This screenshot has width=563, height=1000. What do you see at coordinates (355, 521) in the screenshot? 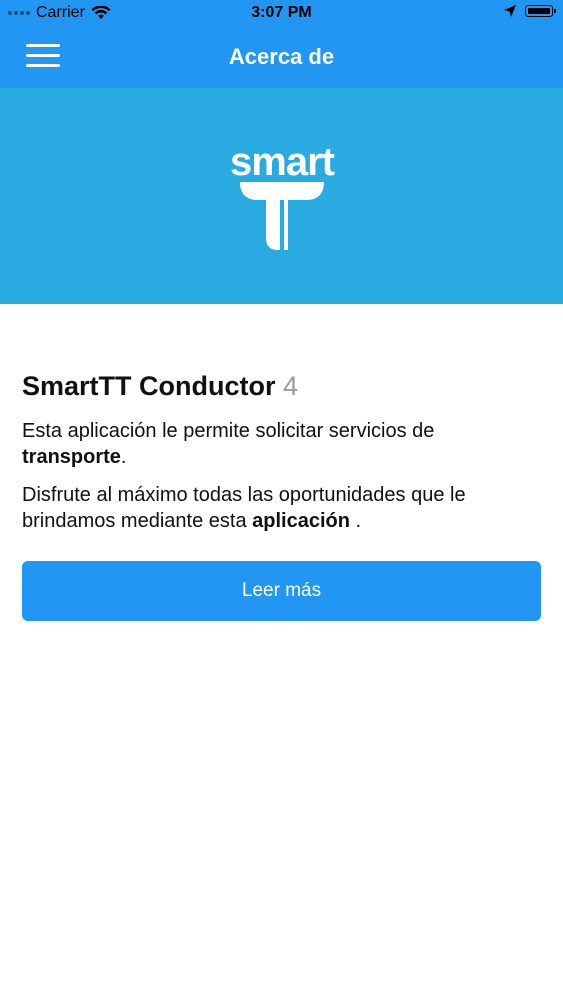
I see `para2-end: .` at bounding box center [355, 521].